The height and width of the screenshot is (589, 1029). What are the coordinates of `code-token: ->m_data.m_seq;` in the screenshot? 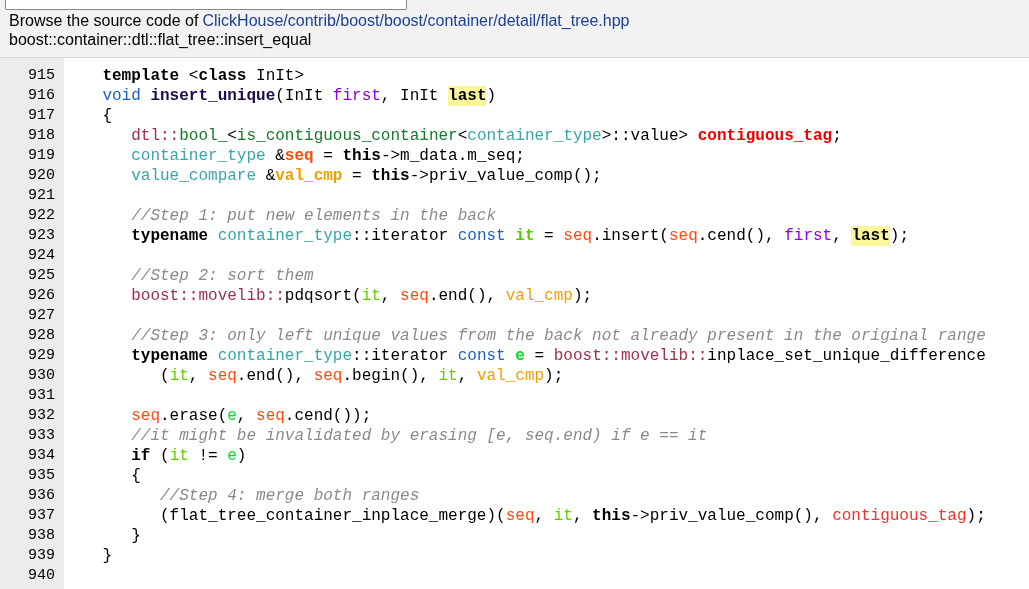 It's located at (452, 156).